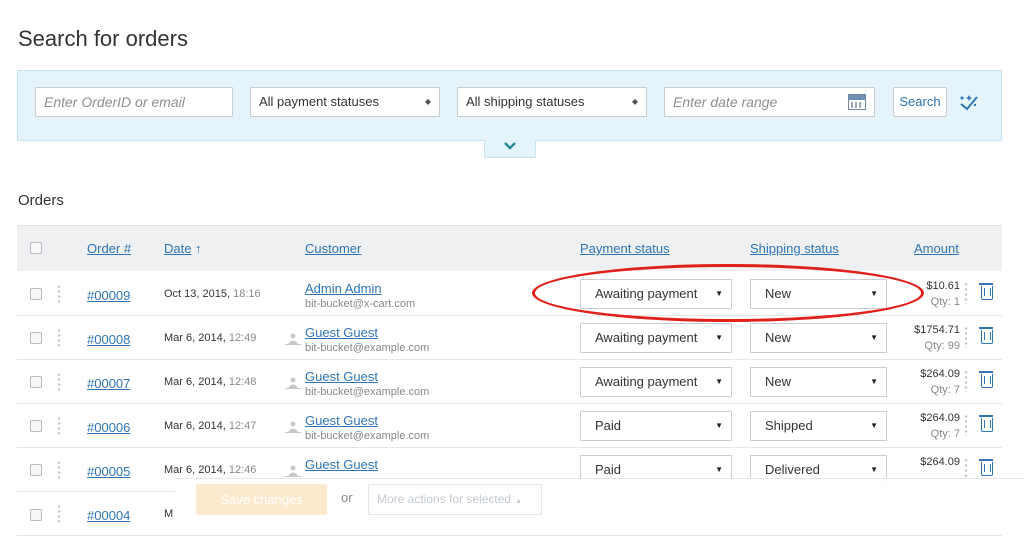  What do you see at coordinates (36, 248) in the screenshot?
I see `select-all-checkbox` at bounding box center [36, 248].